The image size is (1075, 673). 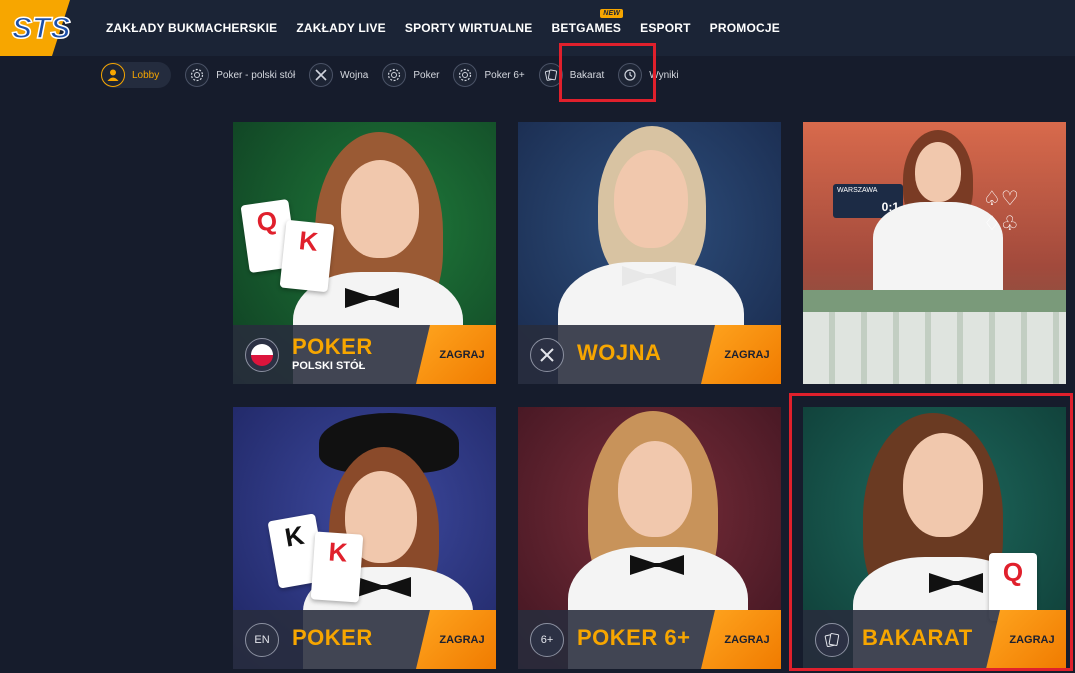 What do you see at coordinates (256, 75) in the screenshot?
I see `subnav-label: Poker - polski stół` at bounding box center [256, 75].